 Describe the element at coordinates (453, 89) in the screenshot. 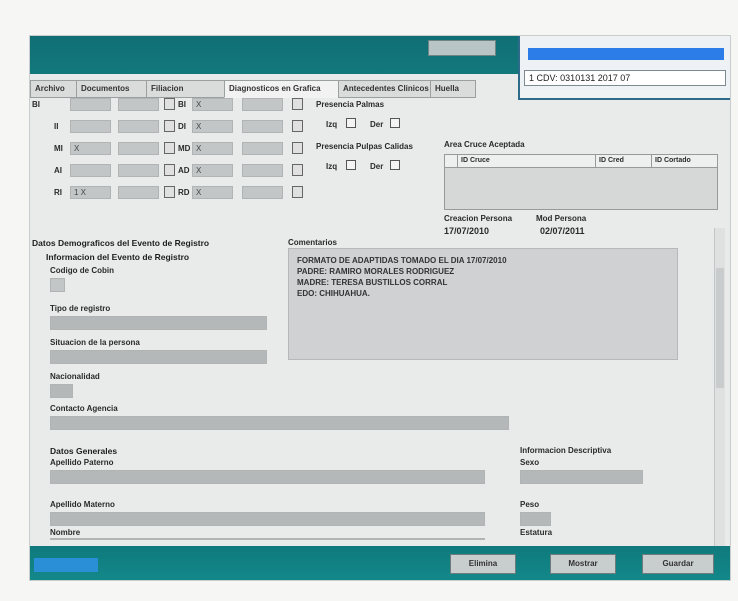

I see `tab-huella: Huella` at that location.